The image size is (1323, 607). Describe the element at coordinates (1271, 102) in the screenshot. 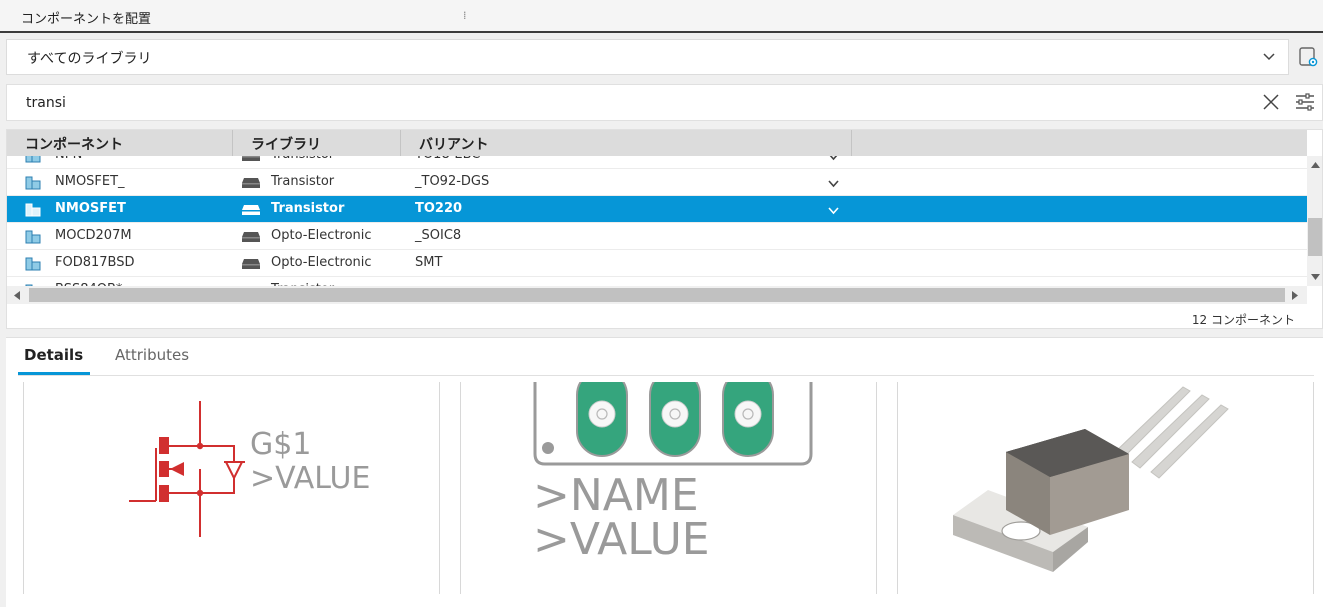

I see `clear-icon` at that location.